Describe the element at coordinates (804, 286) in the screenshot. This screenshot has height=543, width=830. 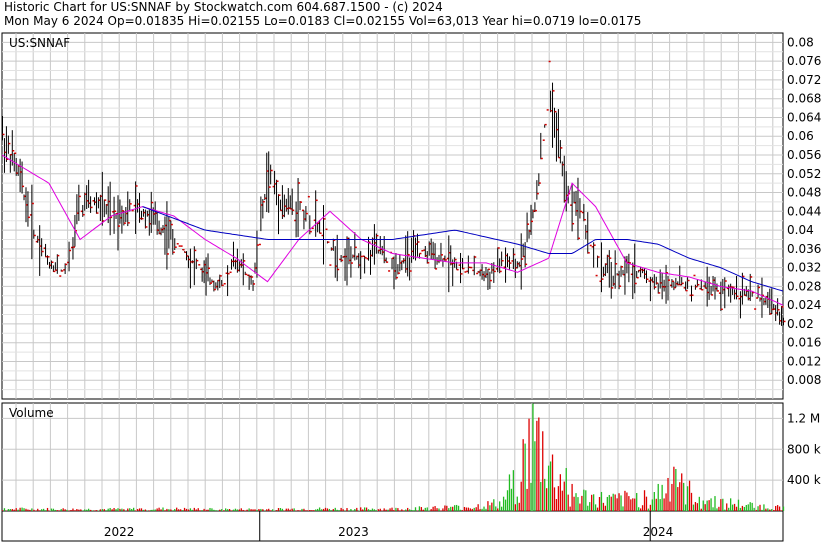
I see `price-tick-label: 0.028` at that location.